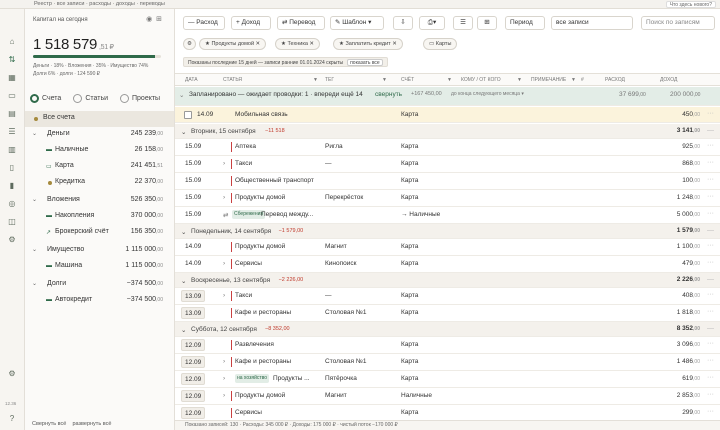  What do you see at coordinates (99, 285) in the screenshot?
I see `group-debts: ⌄ Долги −374 500,00` at bounding box center [99, 285].